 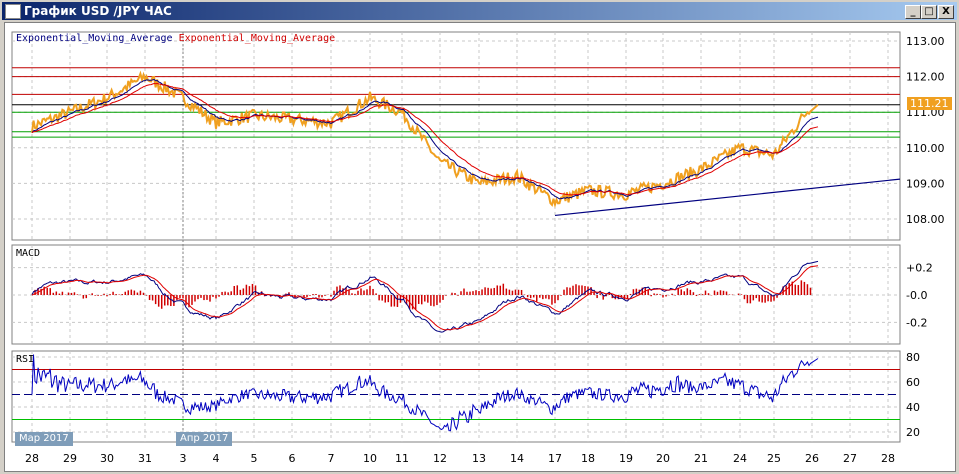 What do you see at coordinates (331, 458) in the screenshot?
I see `x-tick-label: 7` at bounding box center [331, 458].